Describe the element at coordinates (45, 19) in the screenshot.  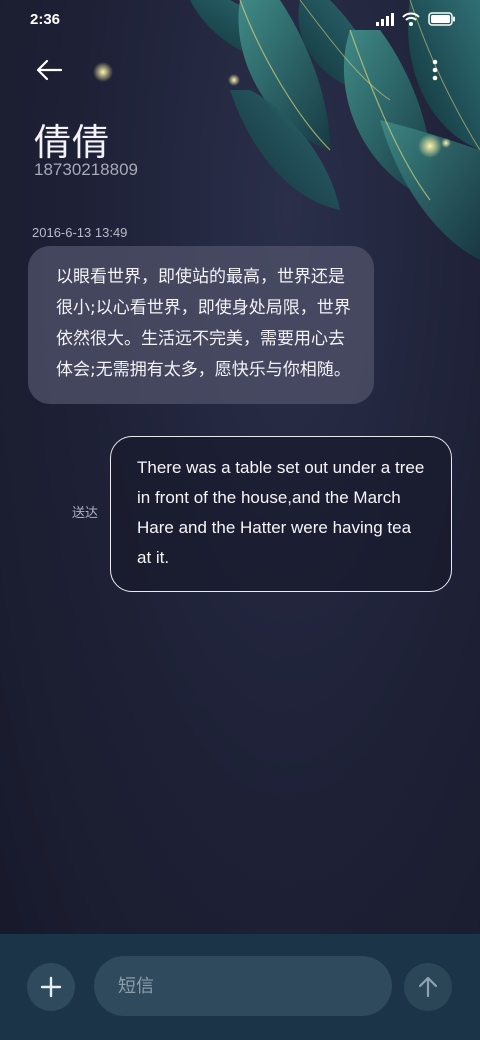
I see `status-time: 2:36` at that location.